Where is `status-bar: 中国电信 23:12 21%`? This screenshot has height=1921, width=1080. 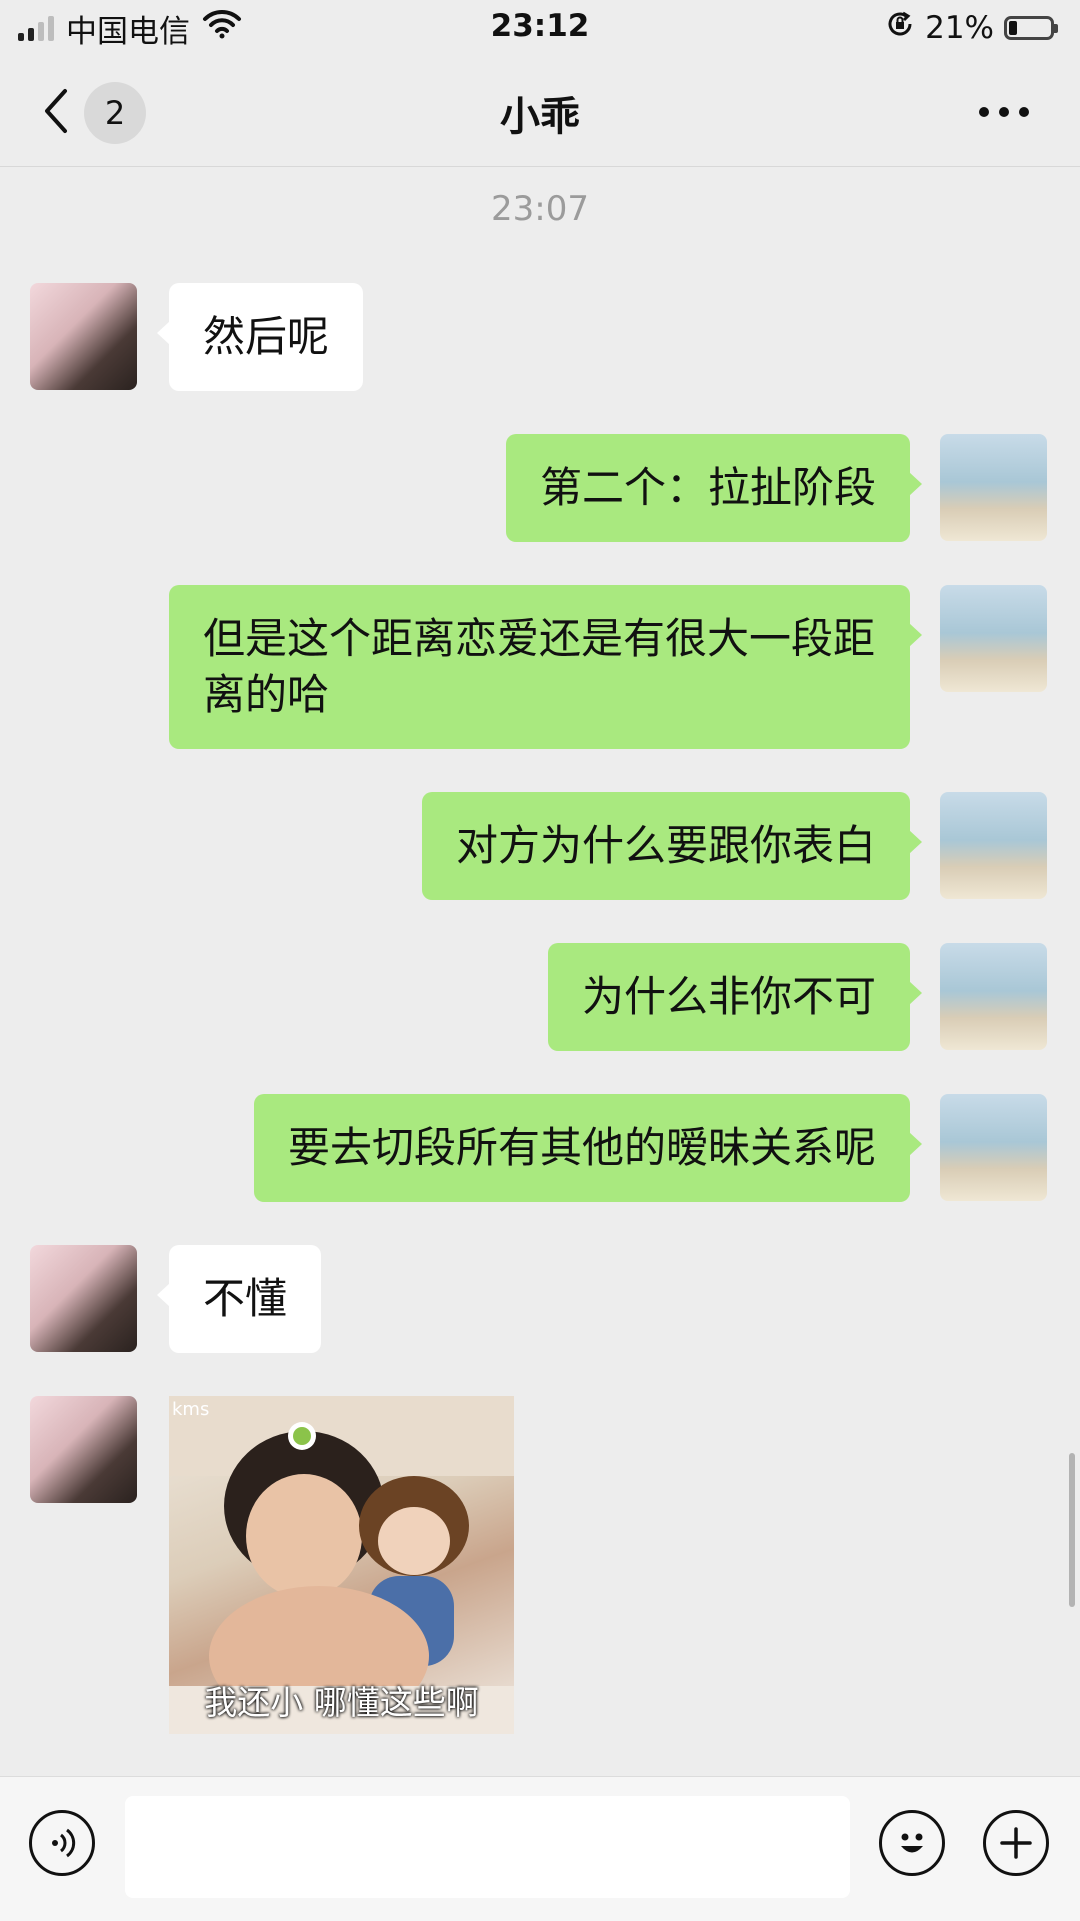 status-bar: 中国电信 23:12 21% is located at coordinates (540, 28).